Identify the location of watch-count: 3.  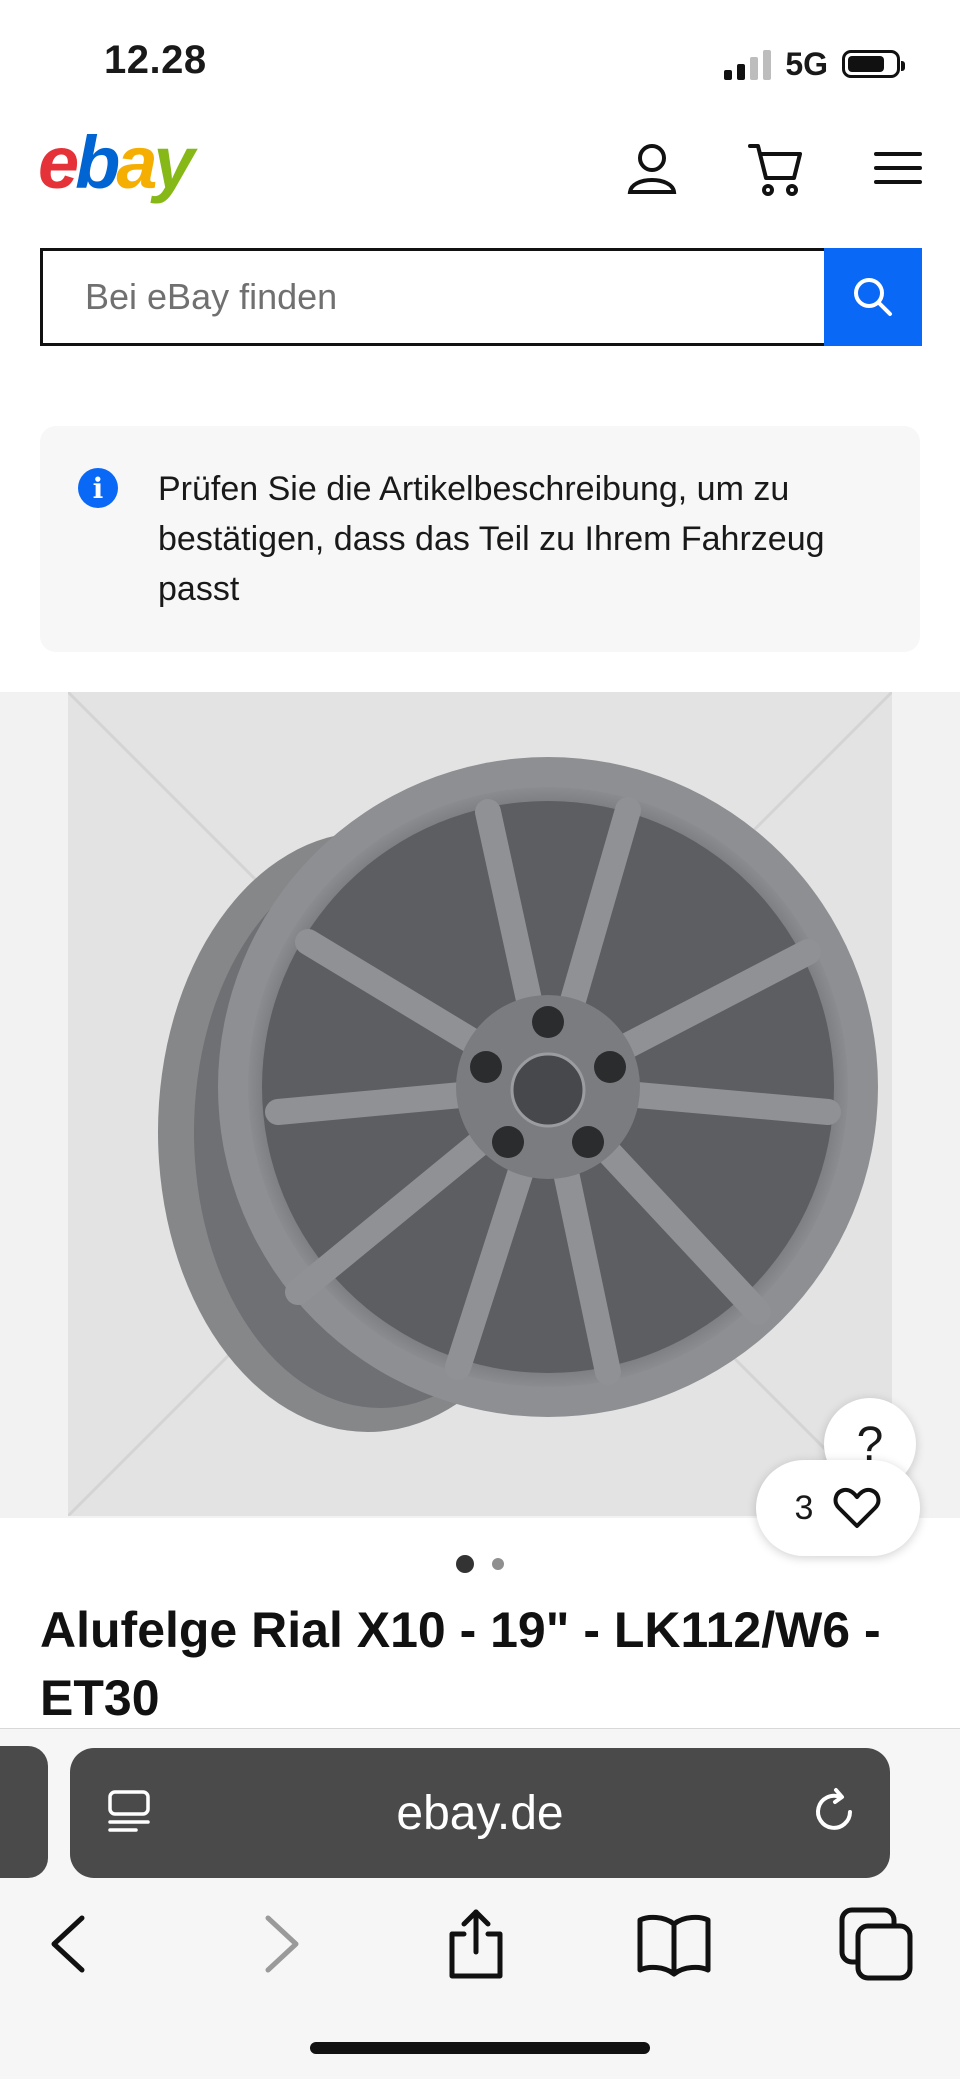
(804, 1507).